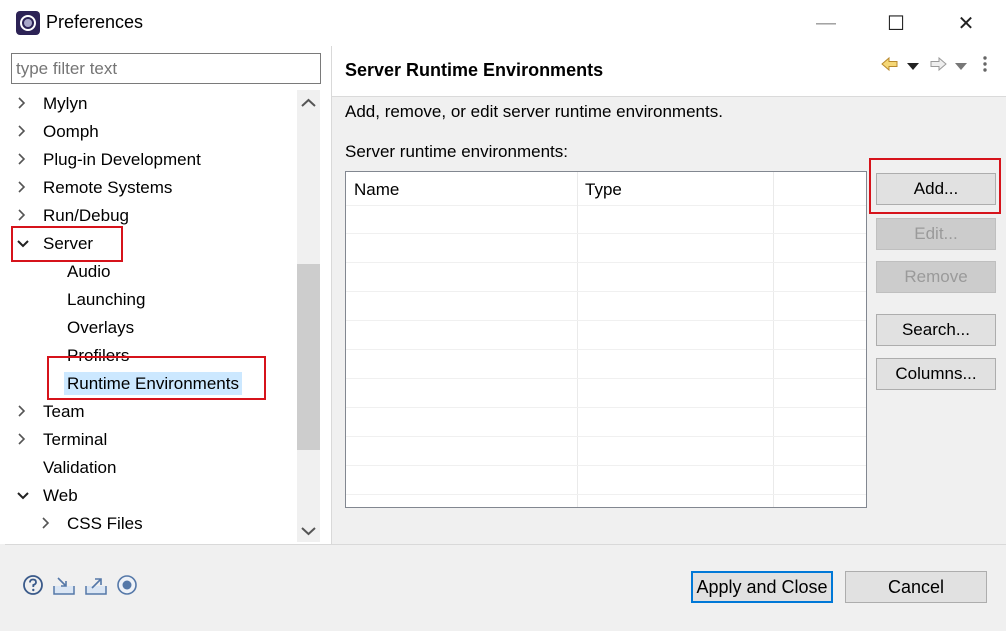 Image resolution: width=1006 pixels, height=631 pixels. I want to click on close-button: ✕, so click(966, 23).